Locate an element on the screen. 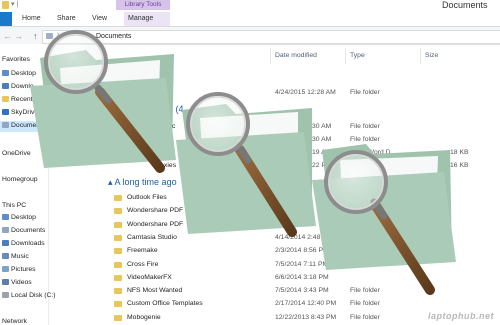 This screenshot has height=325, width=500. watermark: laptophub.net is located at coordinates (461, 316).